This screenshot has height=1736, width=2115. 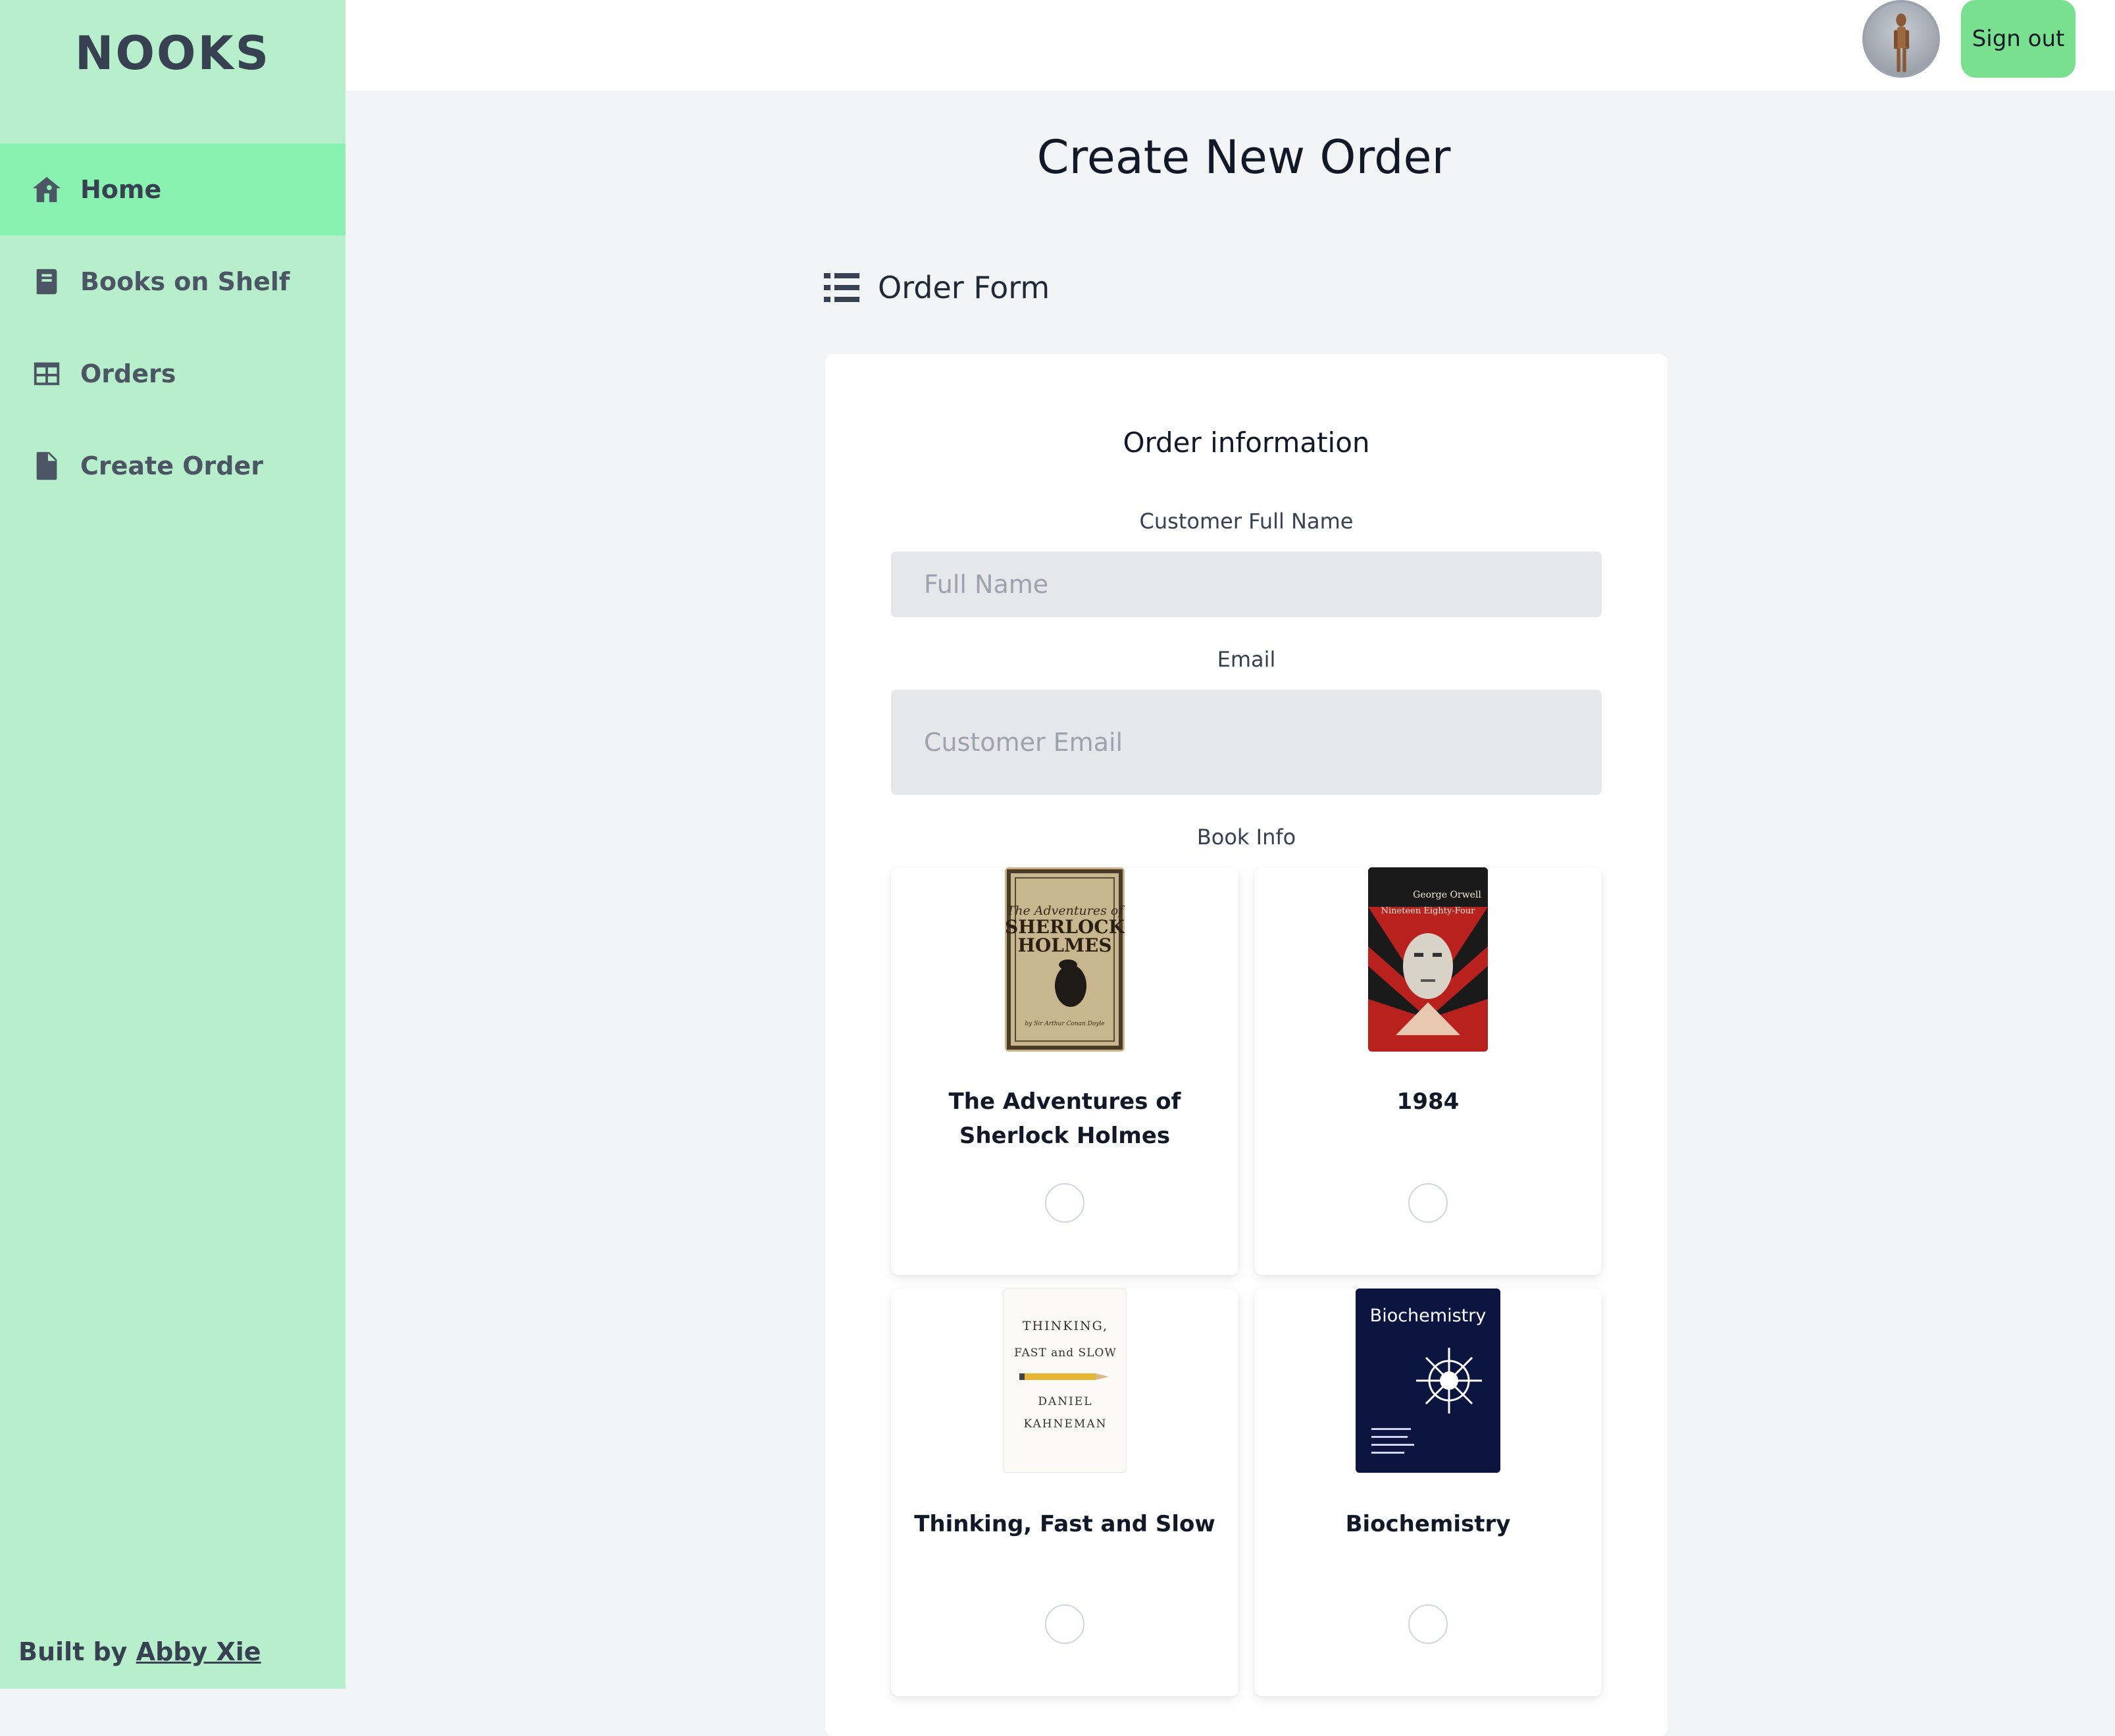 What do you see at coordinates (1243, 157) in the screenshot?
I see `page-title: Create New Order` at bounding box center [1243, 157].